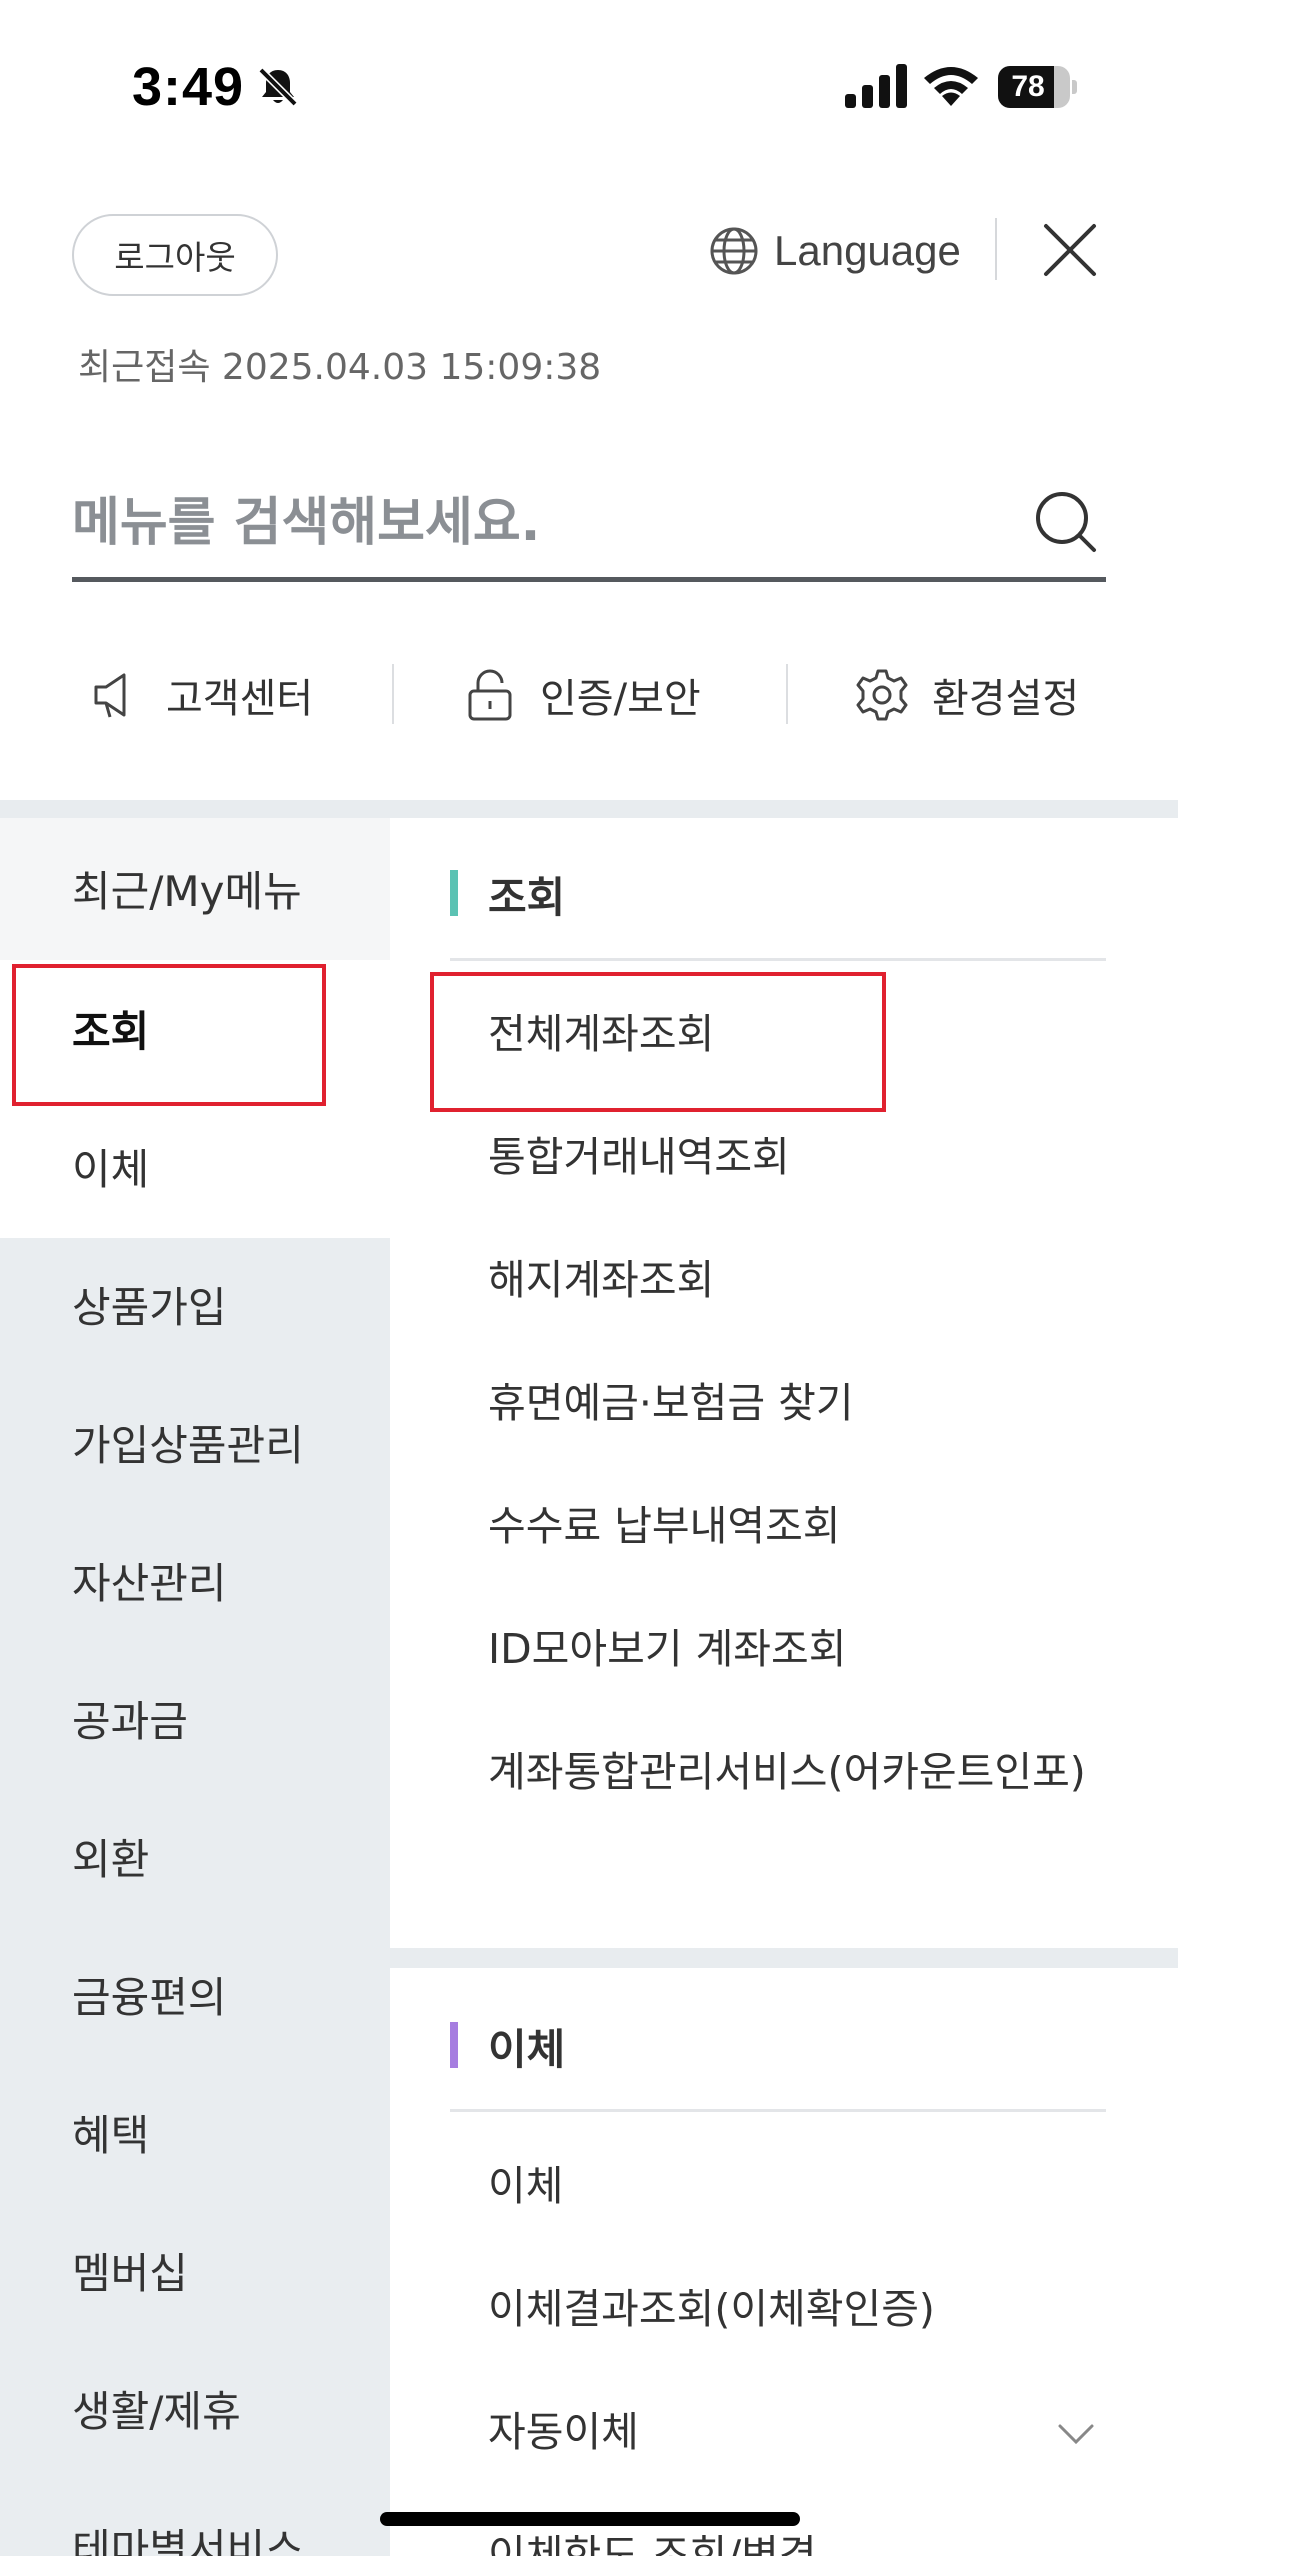  Describe the element at coordinates (110, 1856) in the screenshot. I see `sidebar-item-forex: 외환` at that location.